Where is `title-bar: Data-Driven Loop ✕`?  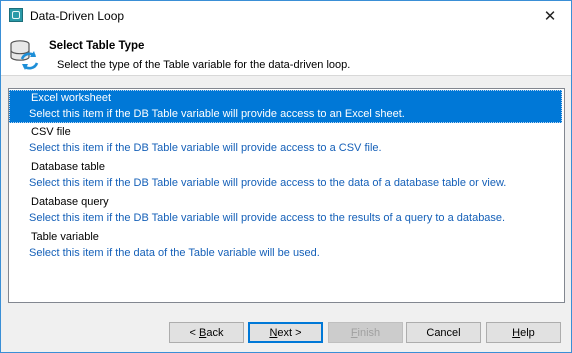 title-bar: Data-Driven Loop ✕ is located at coordinates (286, 16).